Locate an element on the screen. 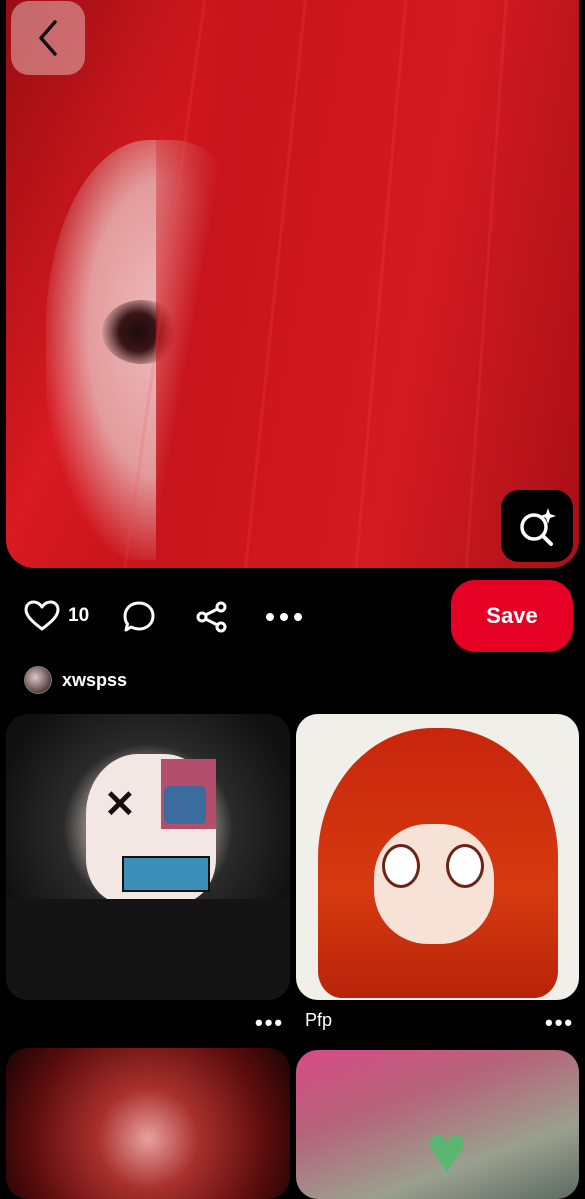  heart-shape: ♥ is located at coordinates (447, 1150).